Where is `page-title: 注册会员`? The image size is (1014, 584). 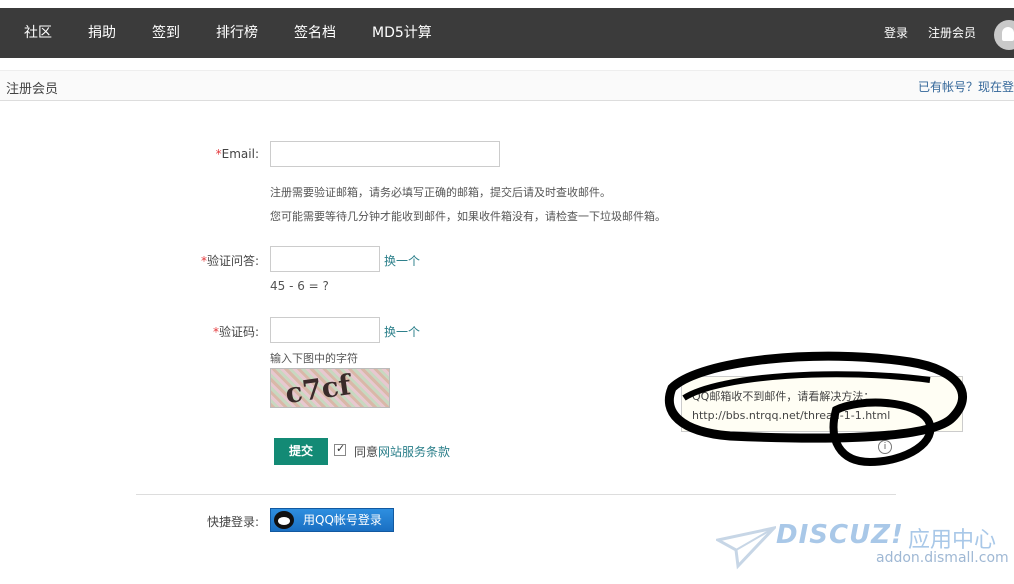
page-title: 注册会员 is located at coordinates (32, 89).